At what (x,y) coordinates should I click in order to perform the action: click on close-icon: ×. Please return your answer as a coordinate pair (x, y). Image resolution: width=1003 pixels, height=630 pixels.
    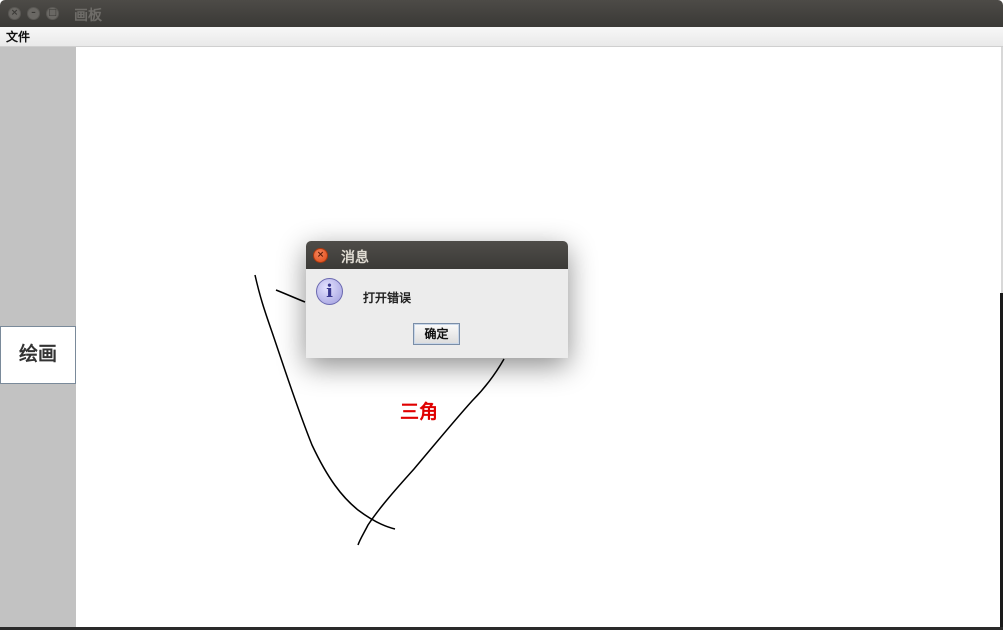
    Looking at the image, I should click on (14, 13).